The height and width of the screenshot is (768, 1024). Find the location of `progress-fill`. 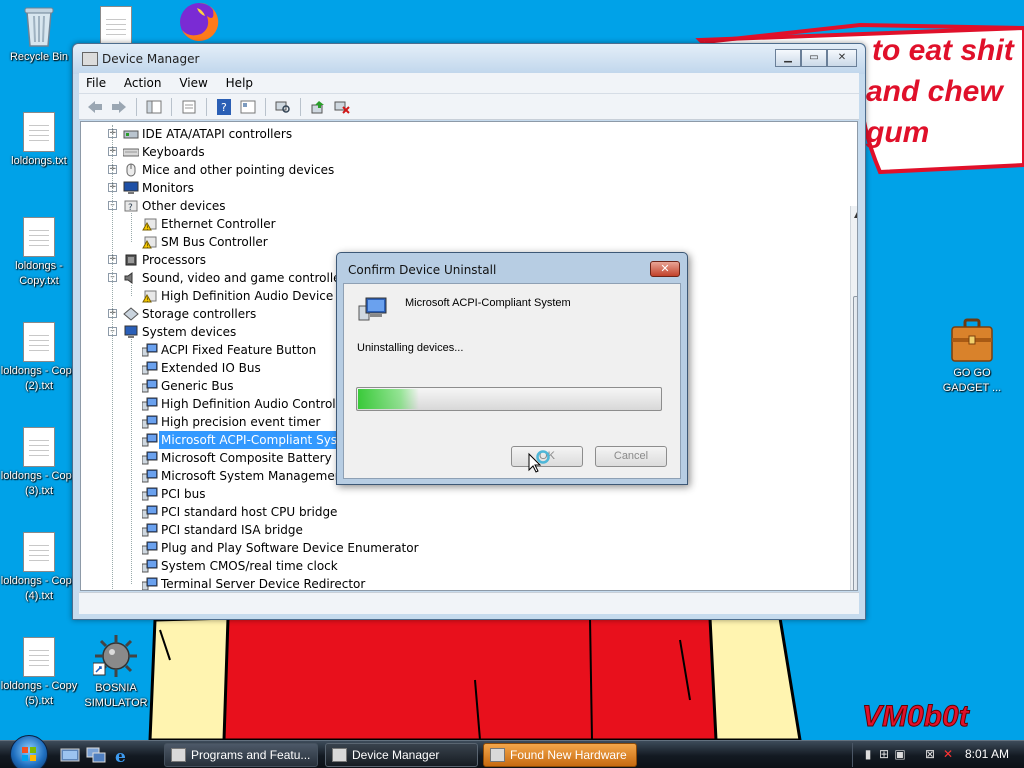

progress-fill is located at coordinates (388, 399).